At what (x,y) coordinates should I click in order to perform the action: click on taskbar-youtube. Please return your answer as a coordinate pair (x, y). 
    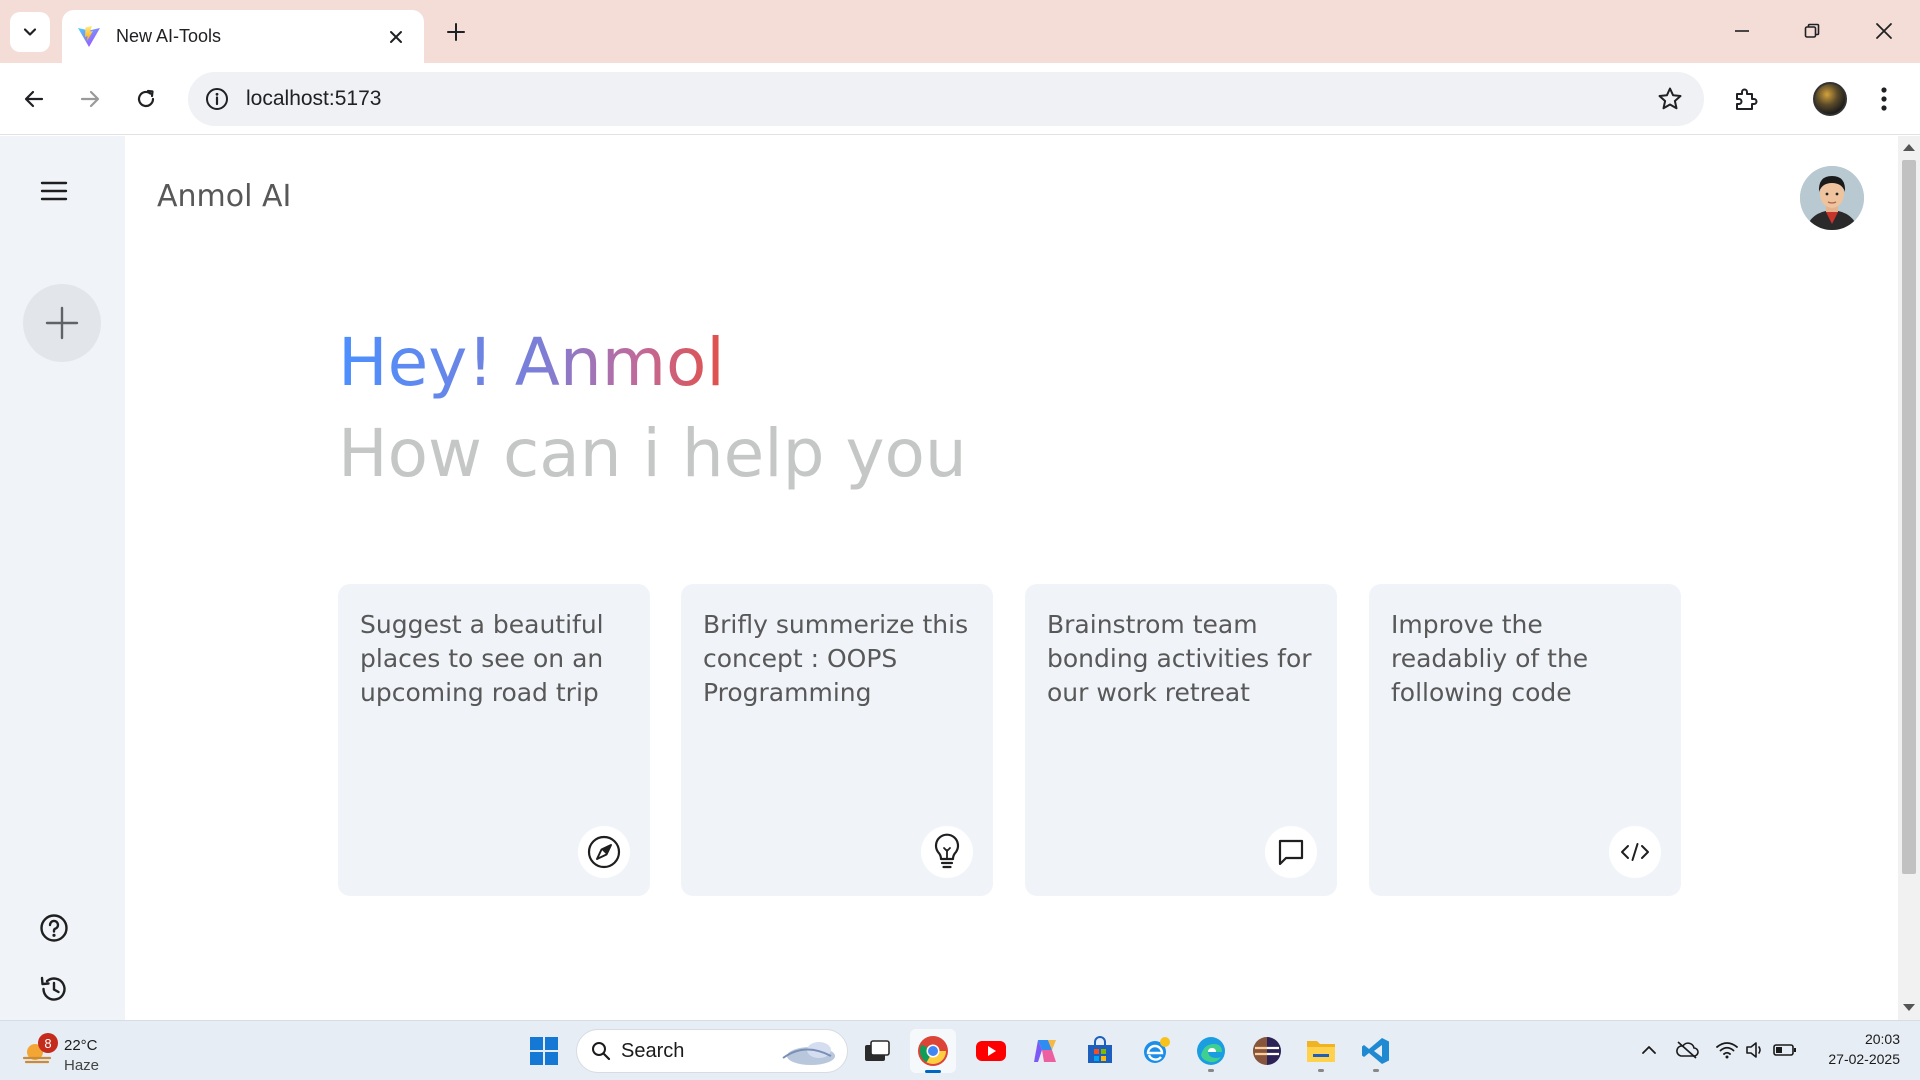
    Looking at the image, I should click on (991, 1051).